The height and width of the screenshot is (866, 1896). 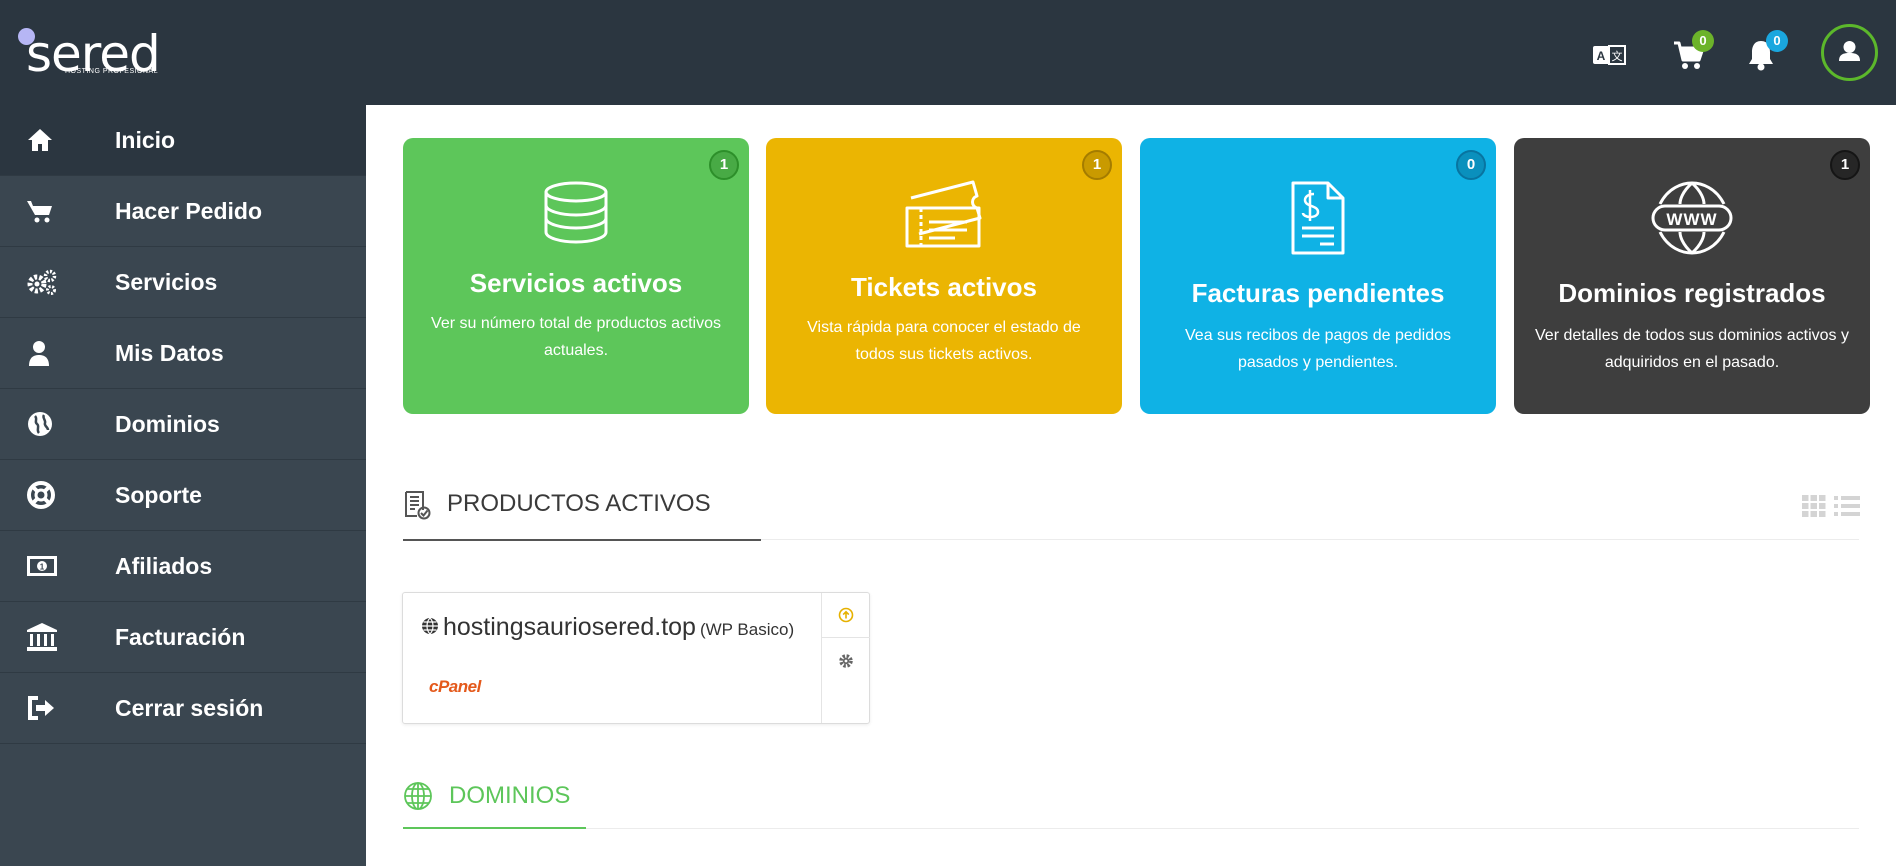 I want to click on product-actions, so click(x=845, y=658).